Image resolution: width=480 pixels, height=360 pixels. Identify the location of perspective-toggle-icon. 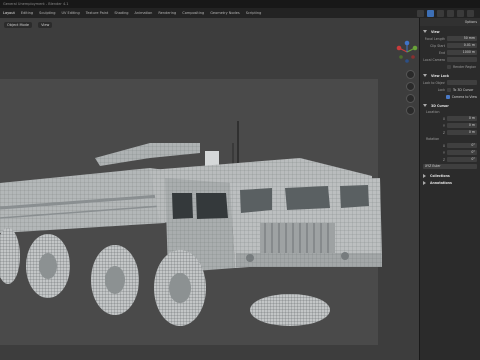
(410, 110).